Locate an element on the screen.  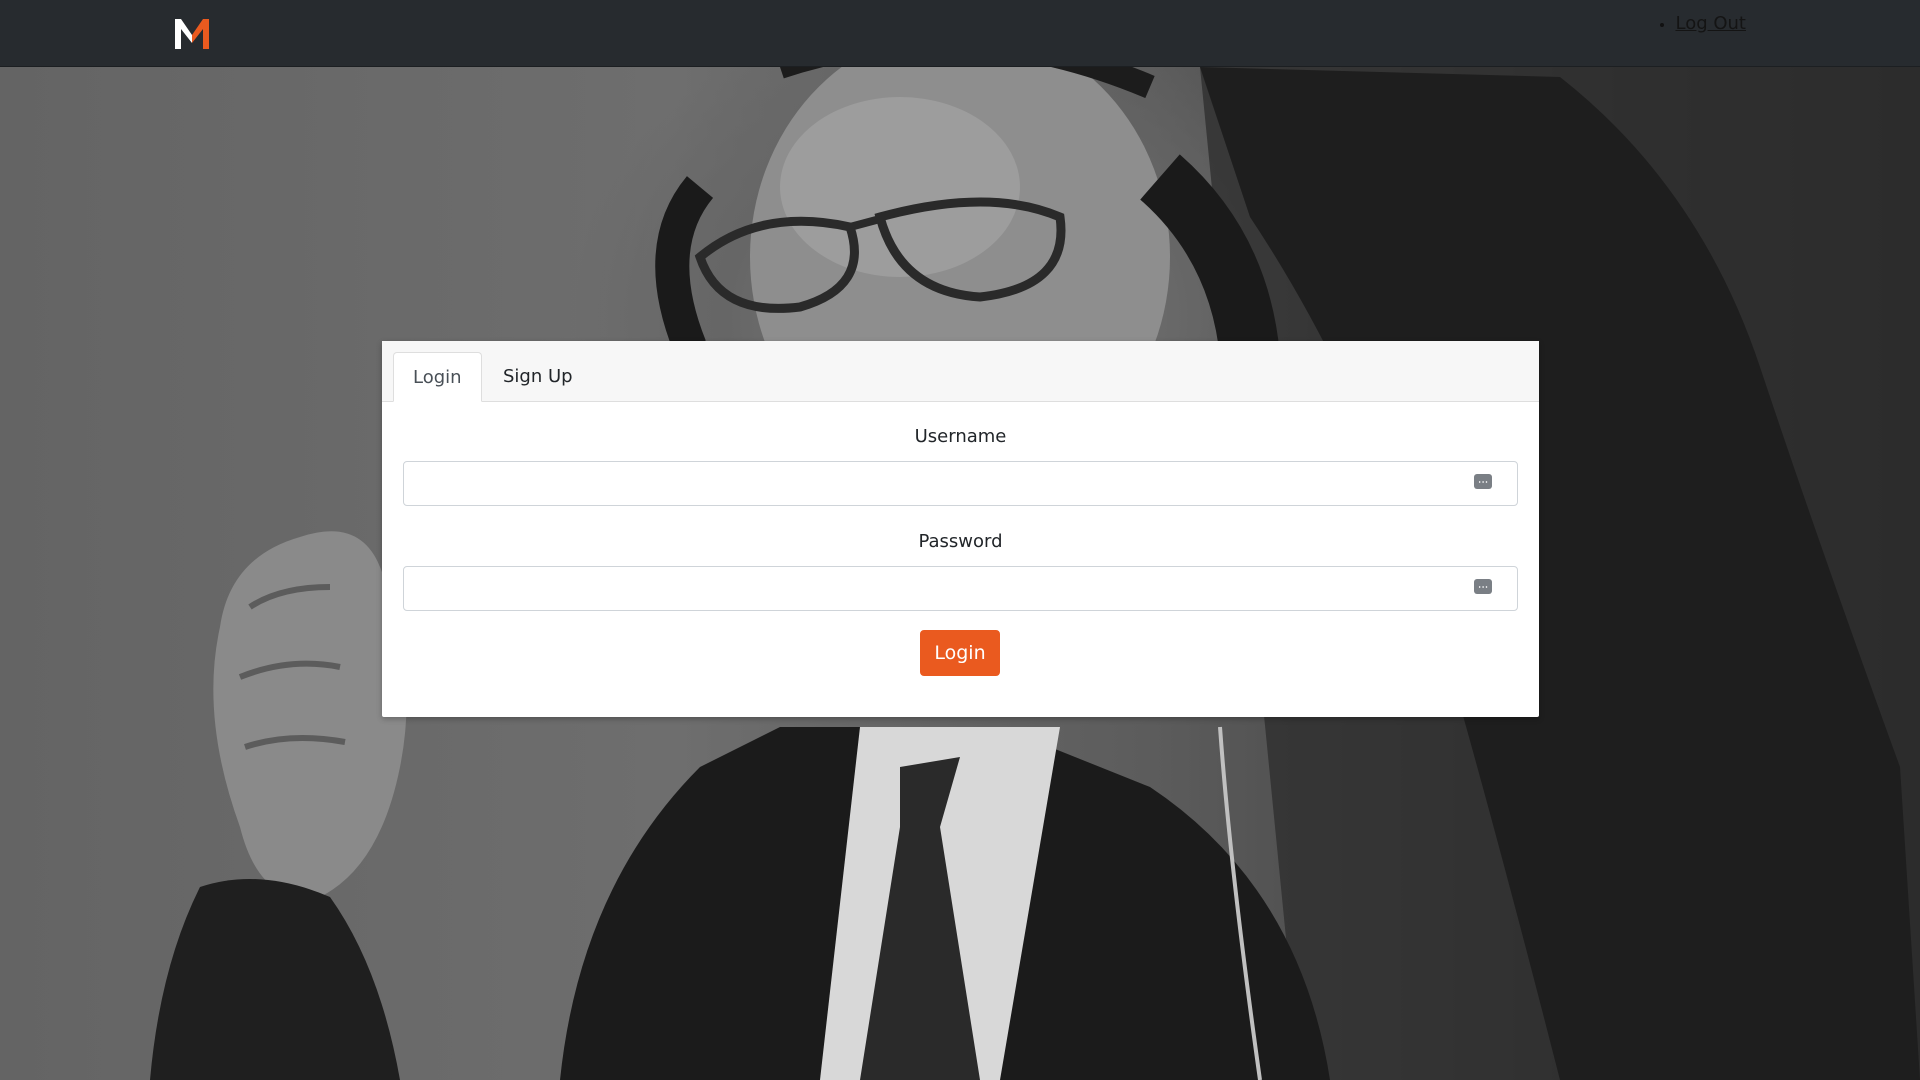
username-input is located at coordinates (960, 483).